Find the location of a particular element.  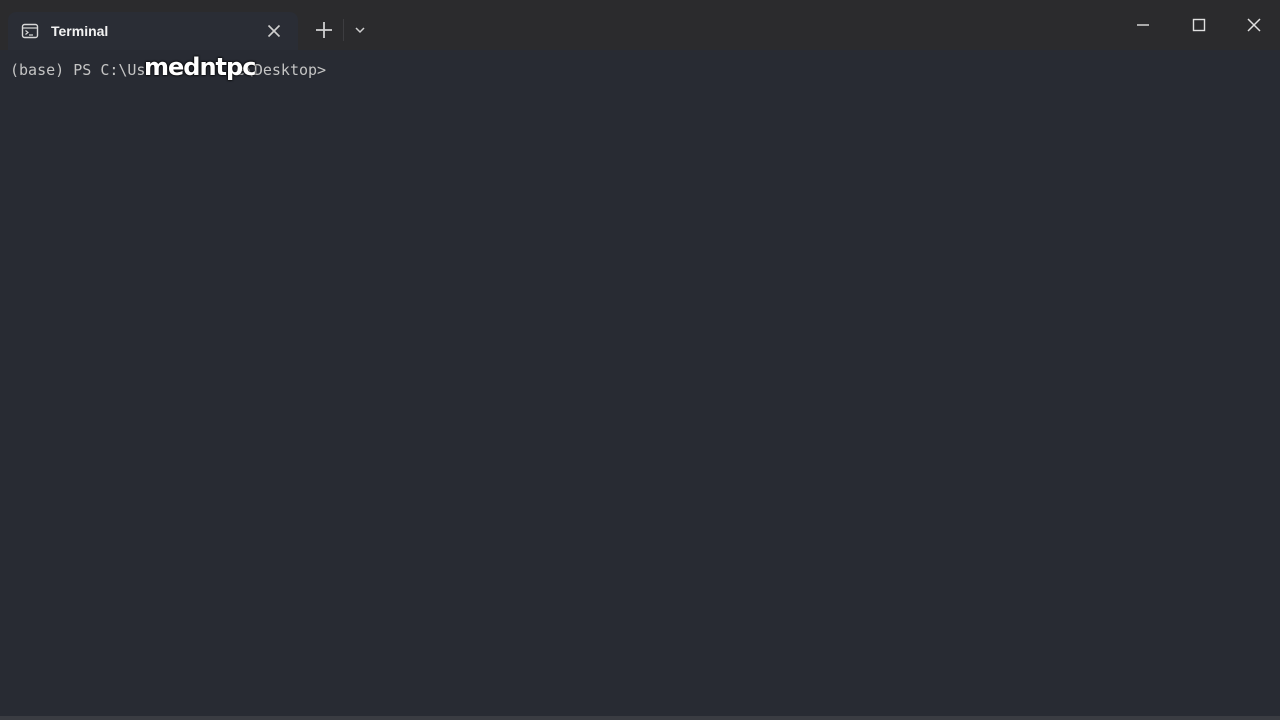

tab-terminal: Terminal is located at coordinates (153, 31).